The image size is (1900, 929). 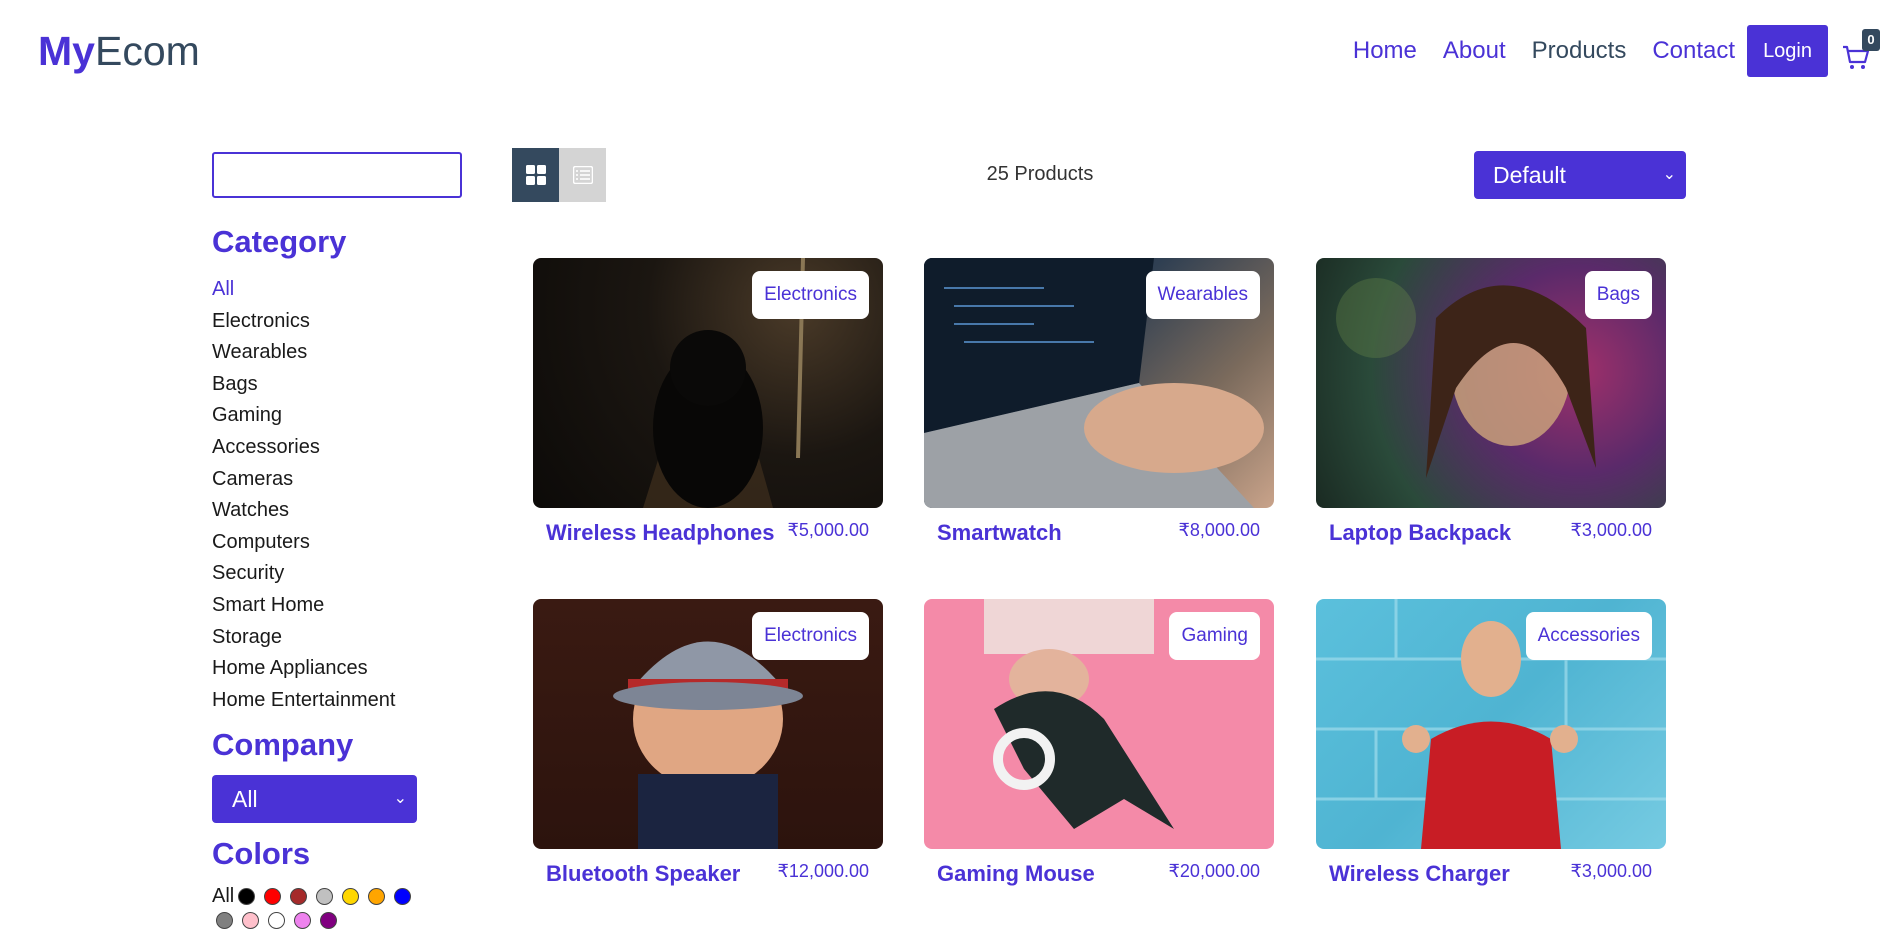 I want to click on category-item-bags: Bags, so click(x=303, y=385).